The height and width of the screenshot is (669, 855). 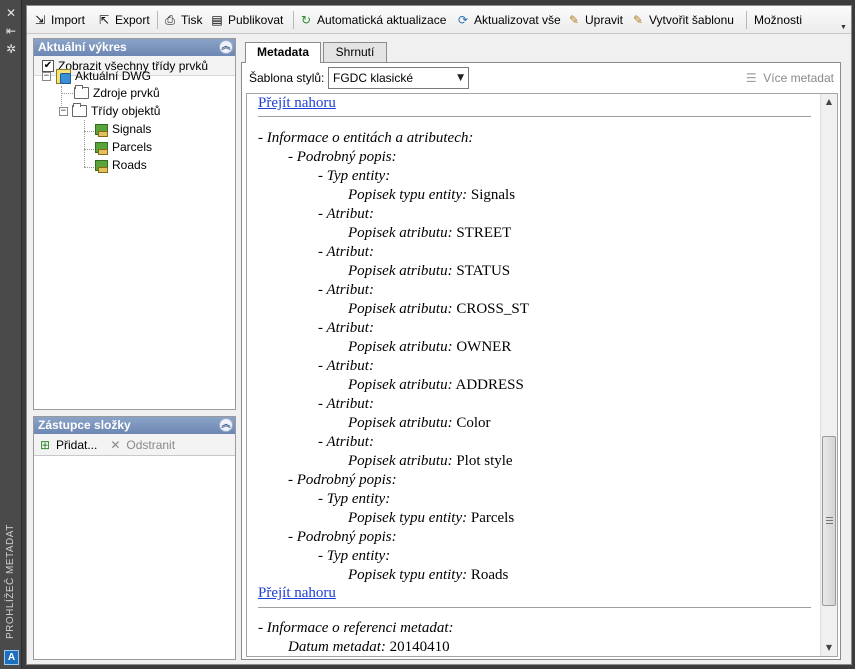 What do you see at coordinates (115, 444) in the screenshot?
I see `remove-x-icon: ✕` at bounding box center [115, 444].